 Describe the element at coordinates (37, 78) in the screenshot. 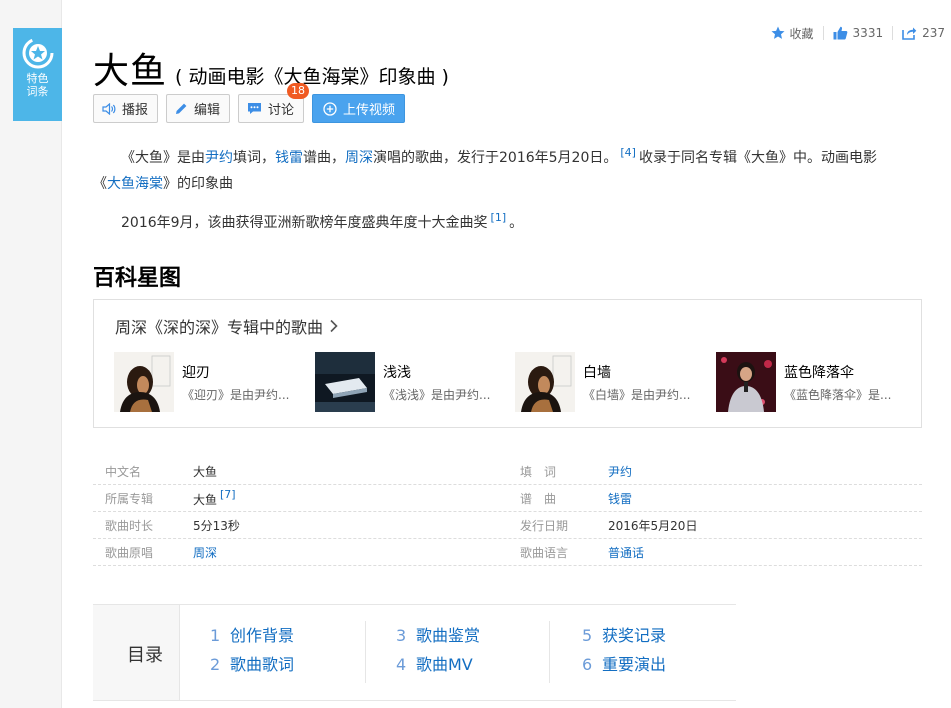

I see `badge-line-1: 特色` at that location.